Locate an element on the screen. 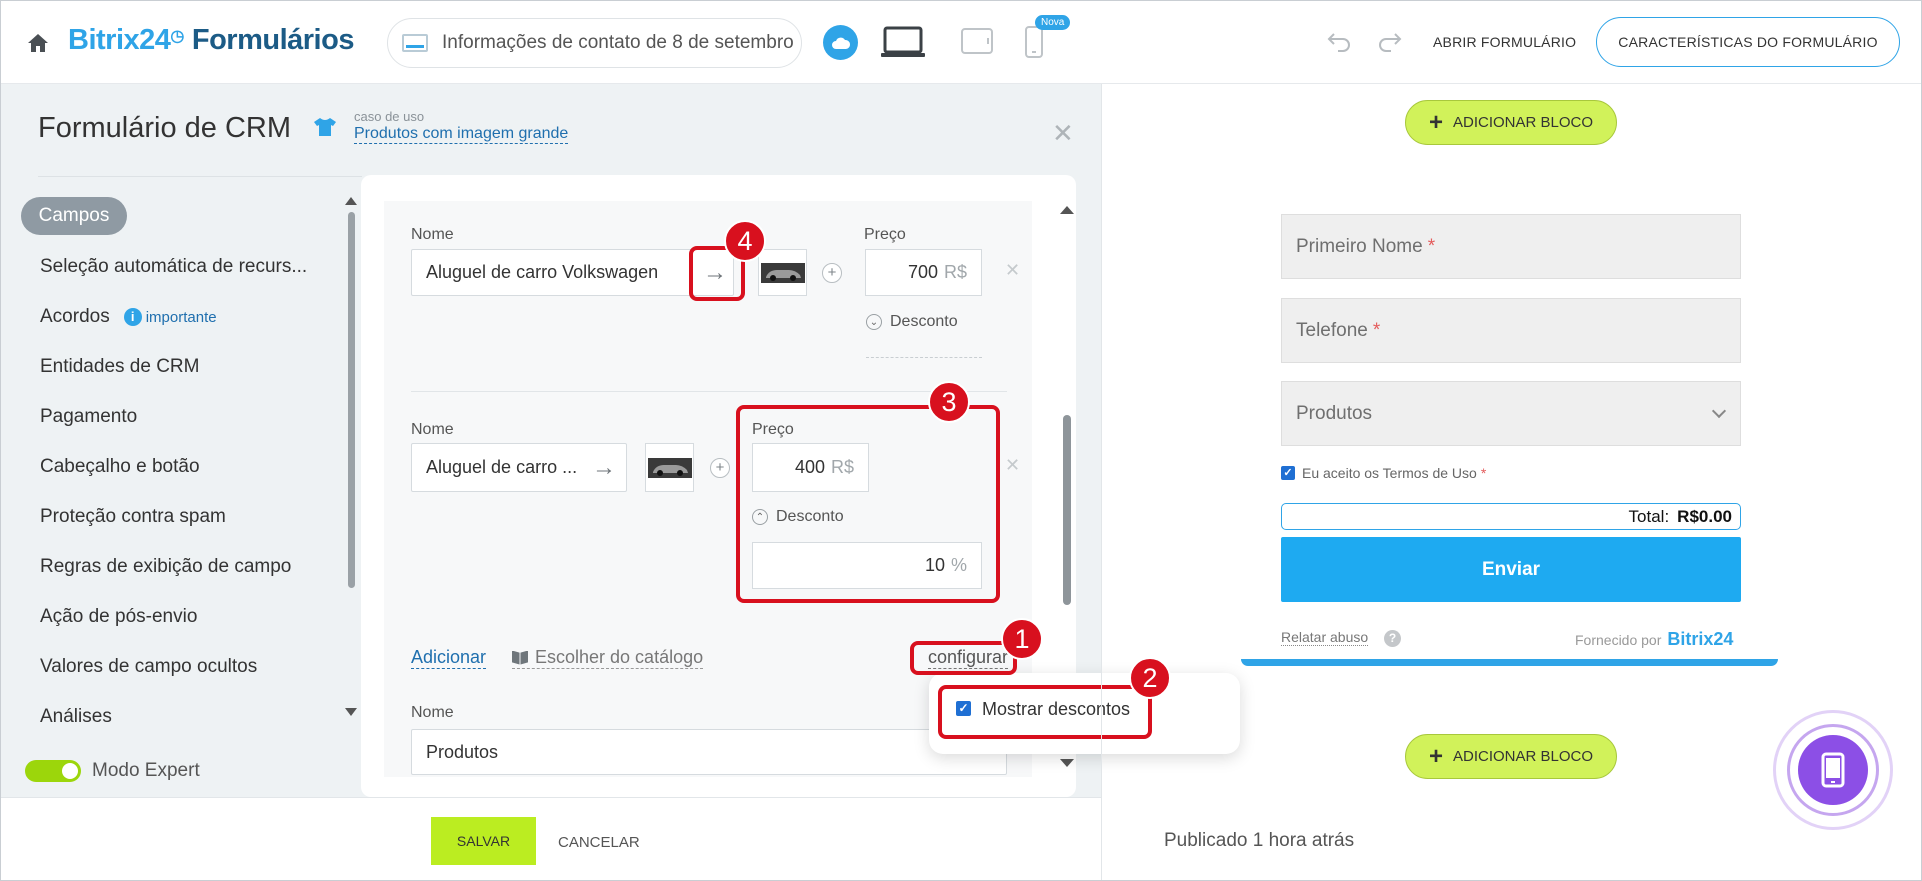  nav-item-acordos: Acordos i importante is located at coordinates (128, 317).